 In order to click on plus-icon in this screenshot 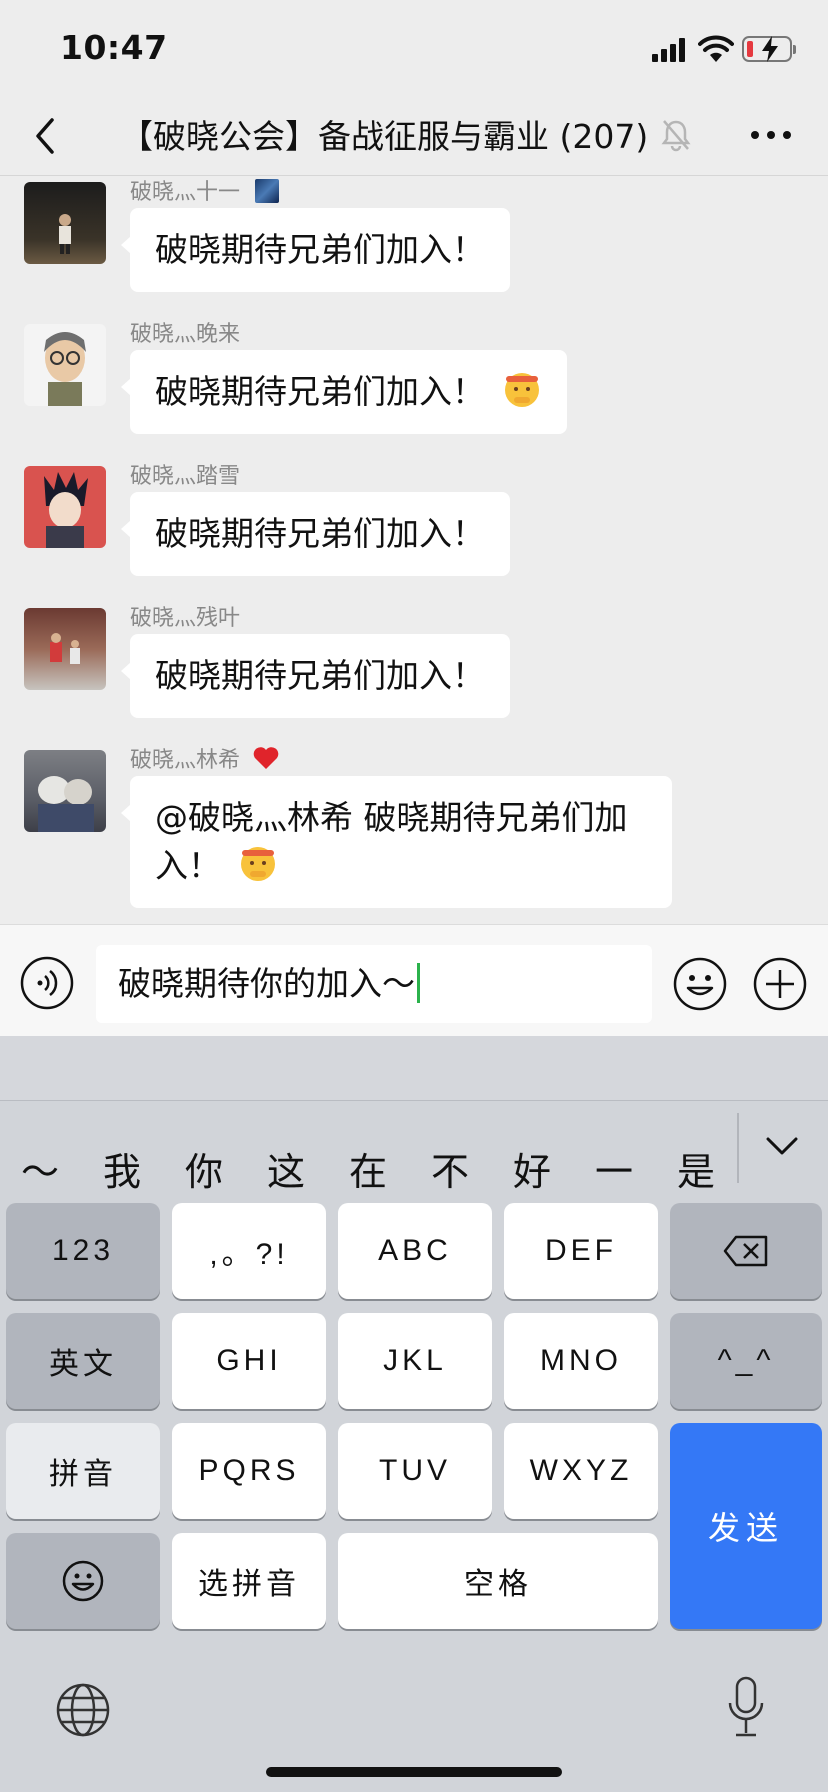, I will do `click(780, 984)`.